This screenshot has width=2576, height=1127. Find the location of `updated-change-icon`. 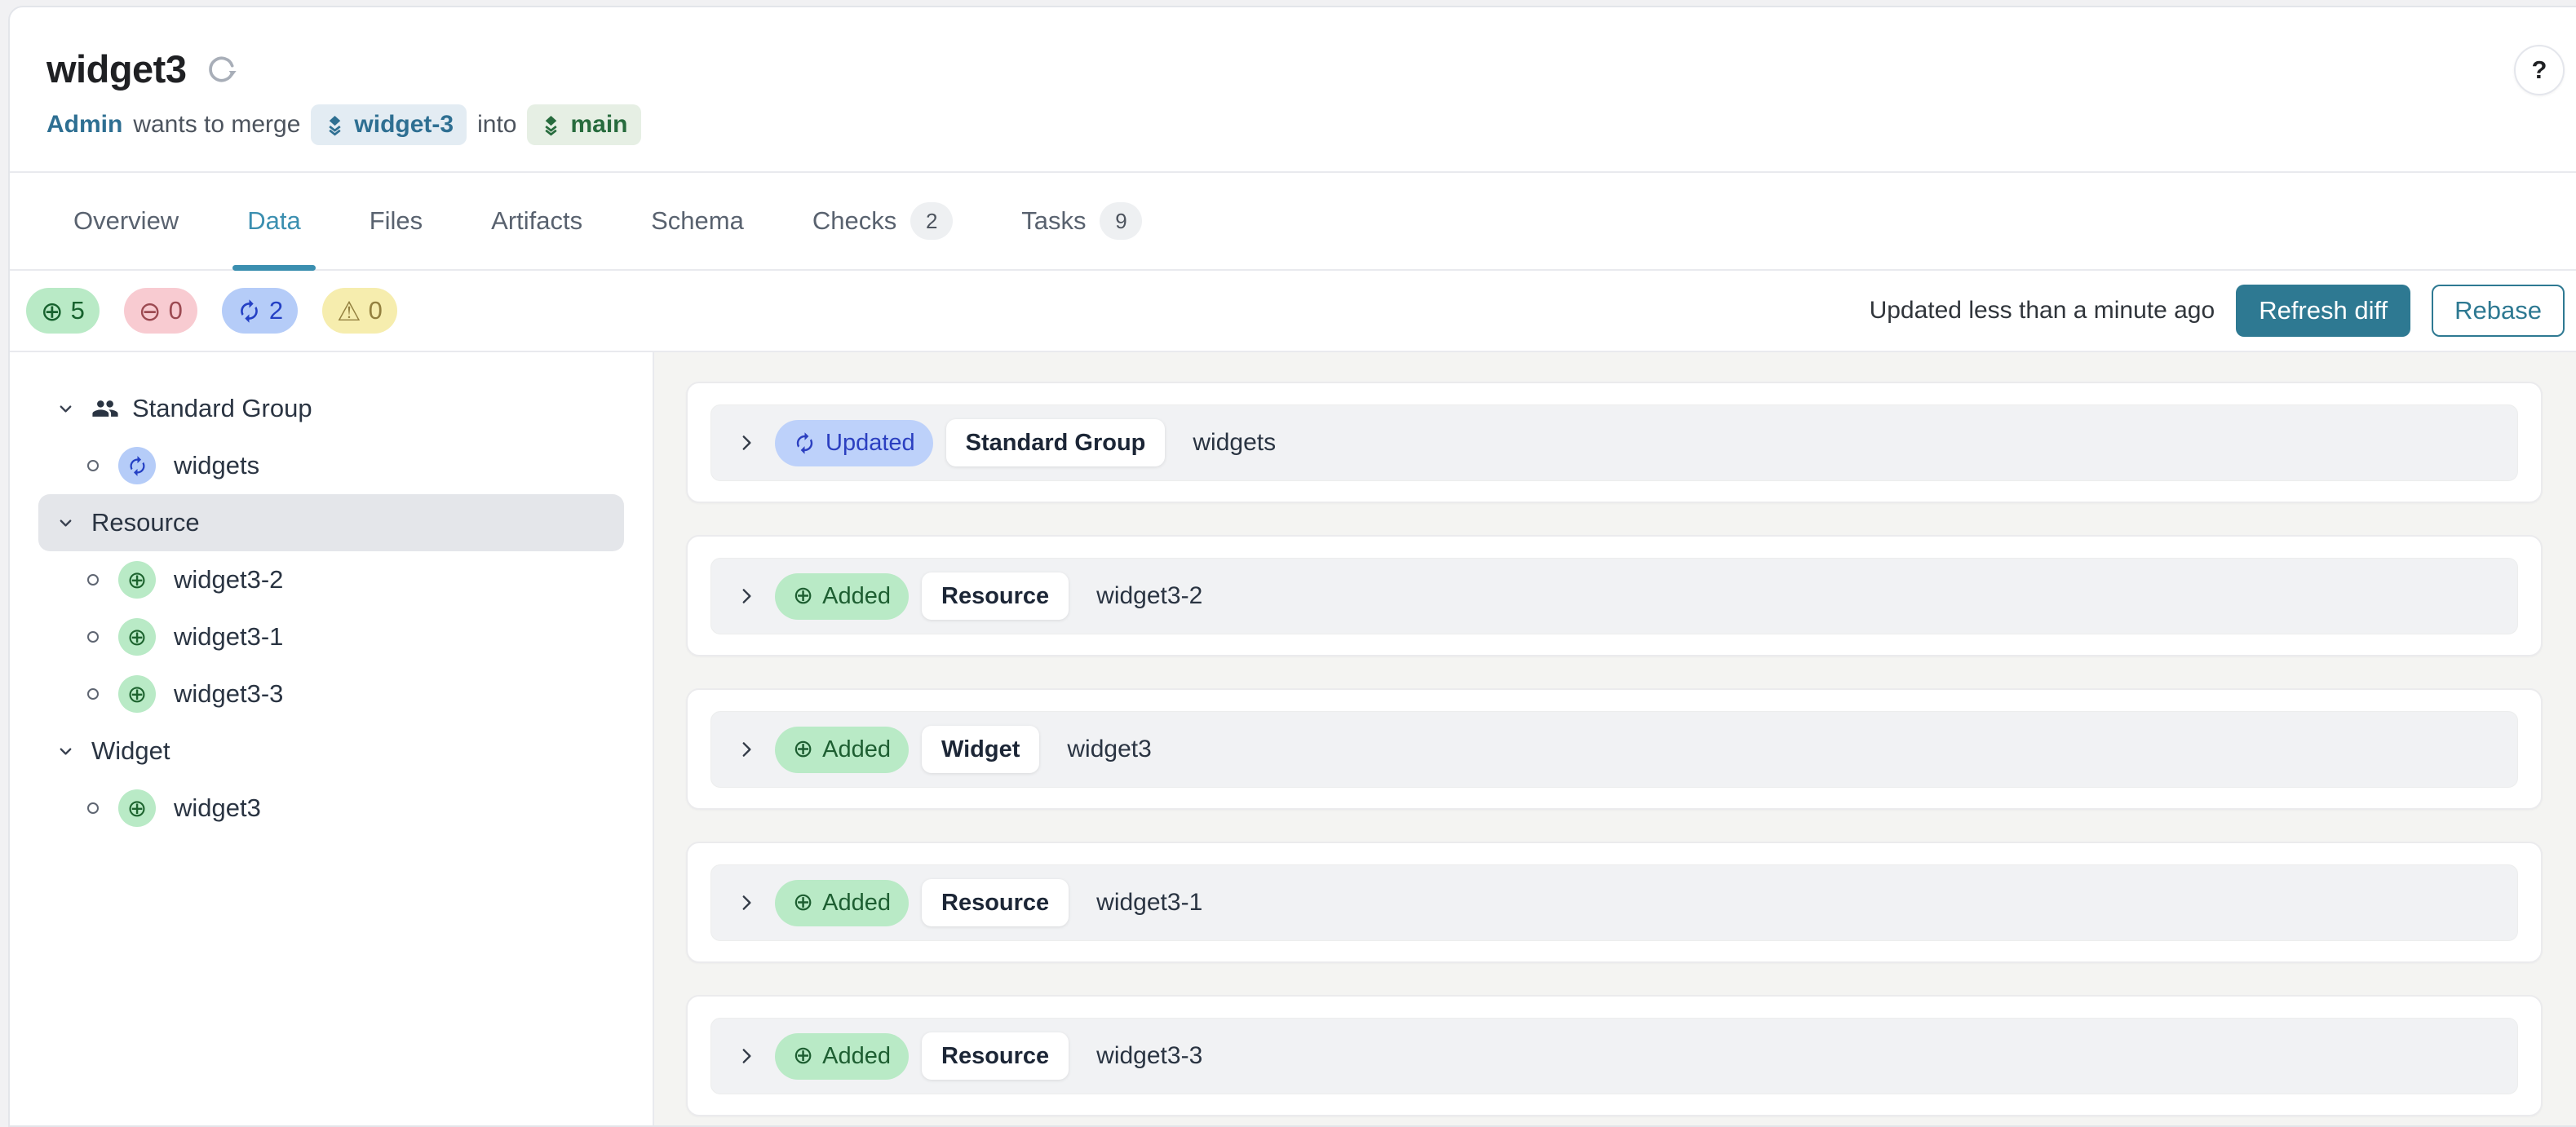

updated-change-icon is located at coordinates (137, 465).